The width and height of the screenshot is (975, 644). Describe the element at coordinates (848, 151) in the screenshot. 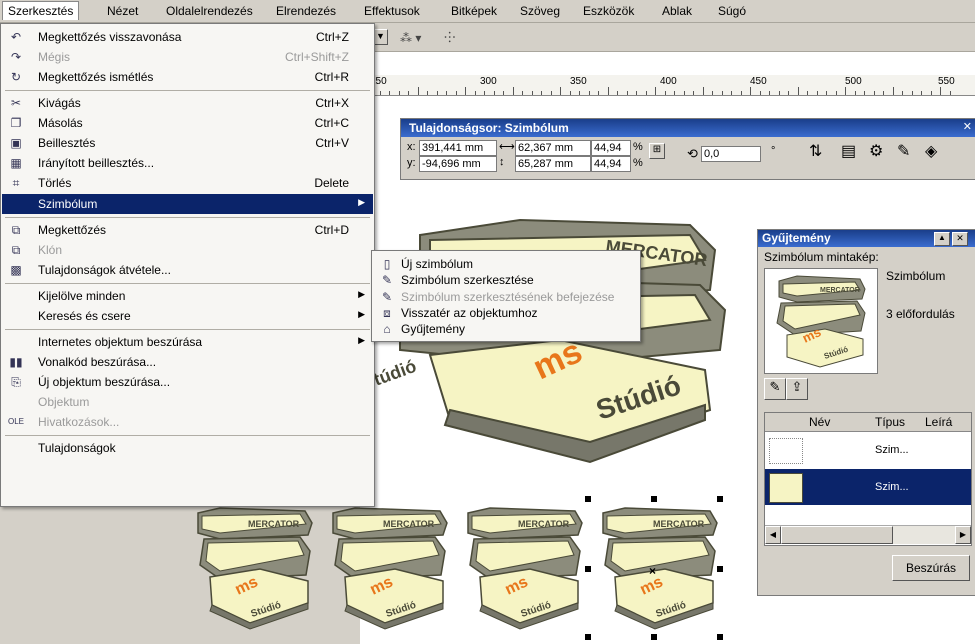

I see `wrap-icon: ▤` at that location.